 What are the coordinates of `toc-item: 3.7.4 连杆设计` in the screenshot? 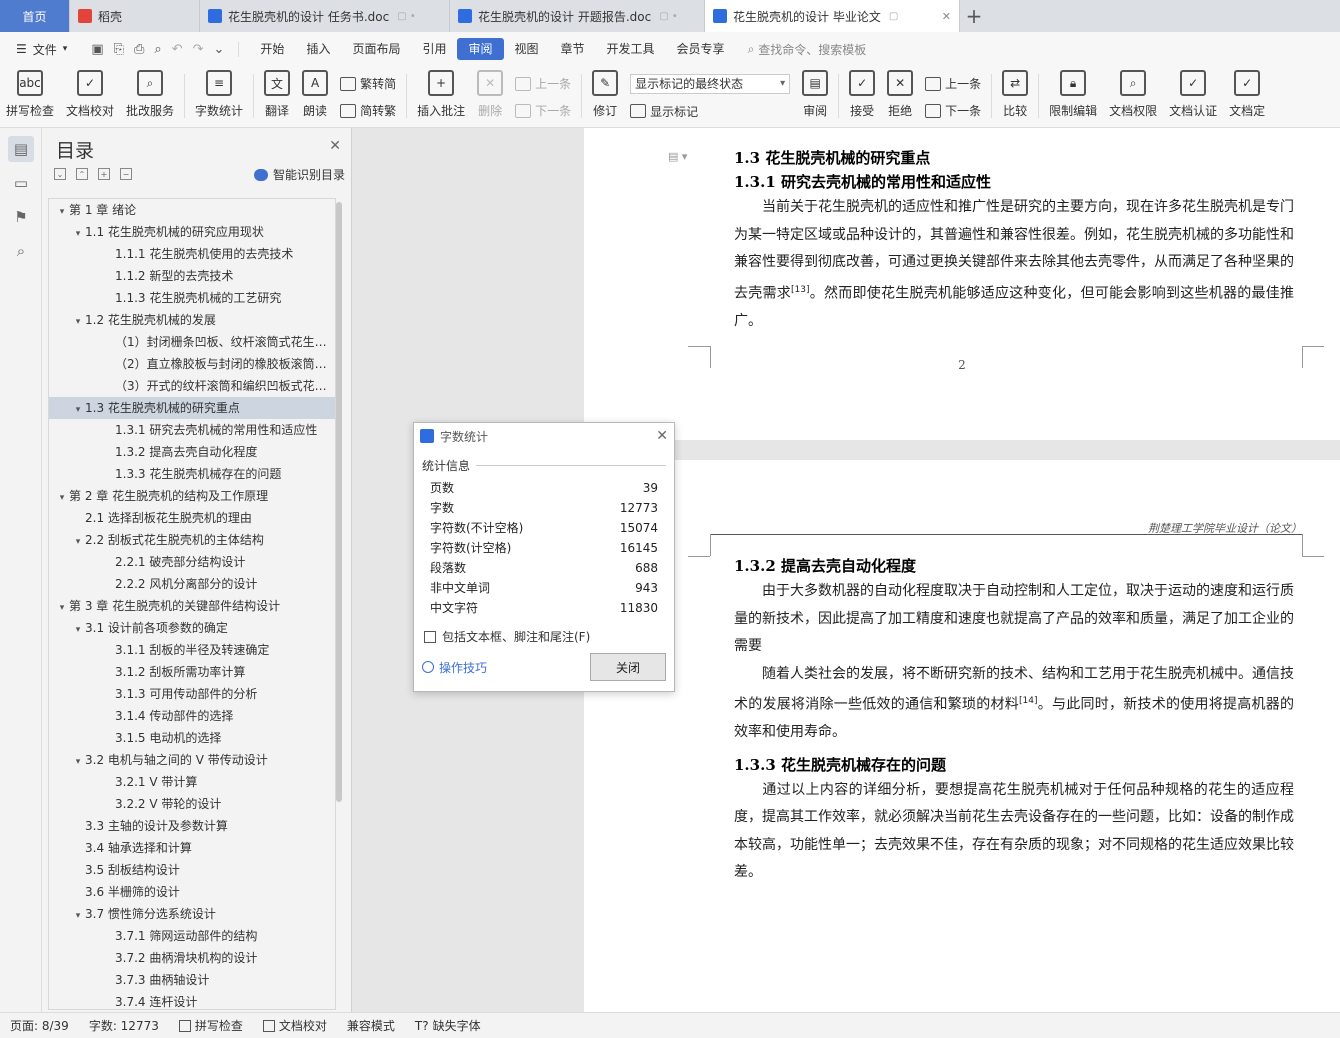 It's located at (192, 1000).